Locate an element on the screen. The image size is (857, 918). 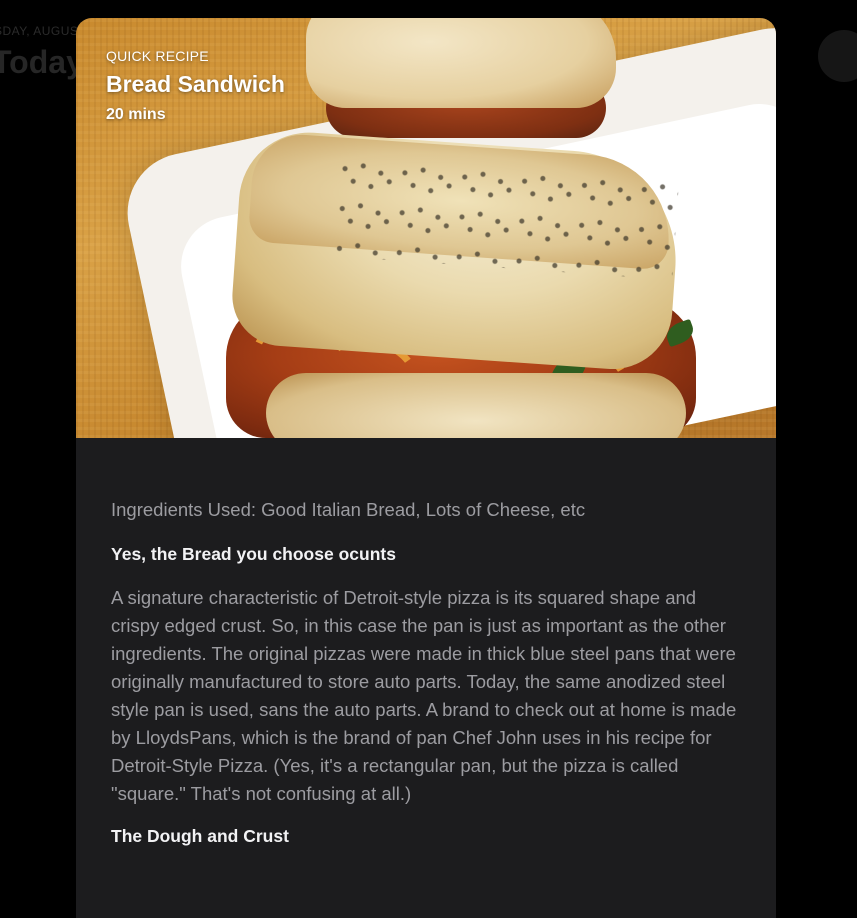
background-date-label: SDAY, AUGUST is located at coordinates (43, 31).